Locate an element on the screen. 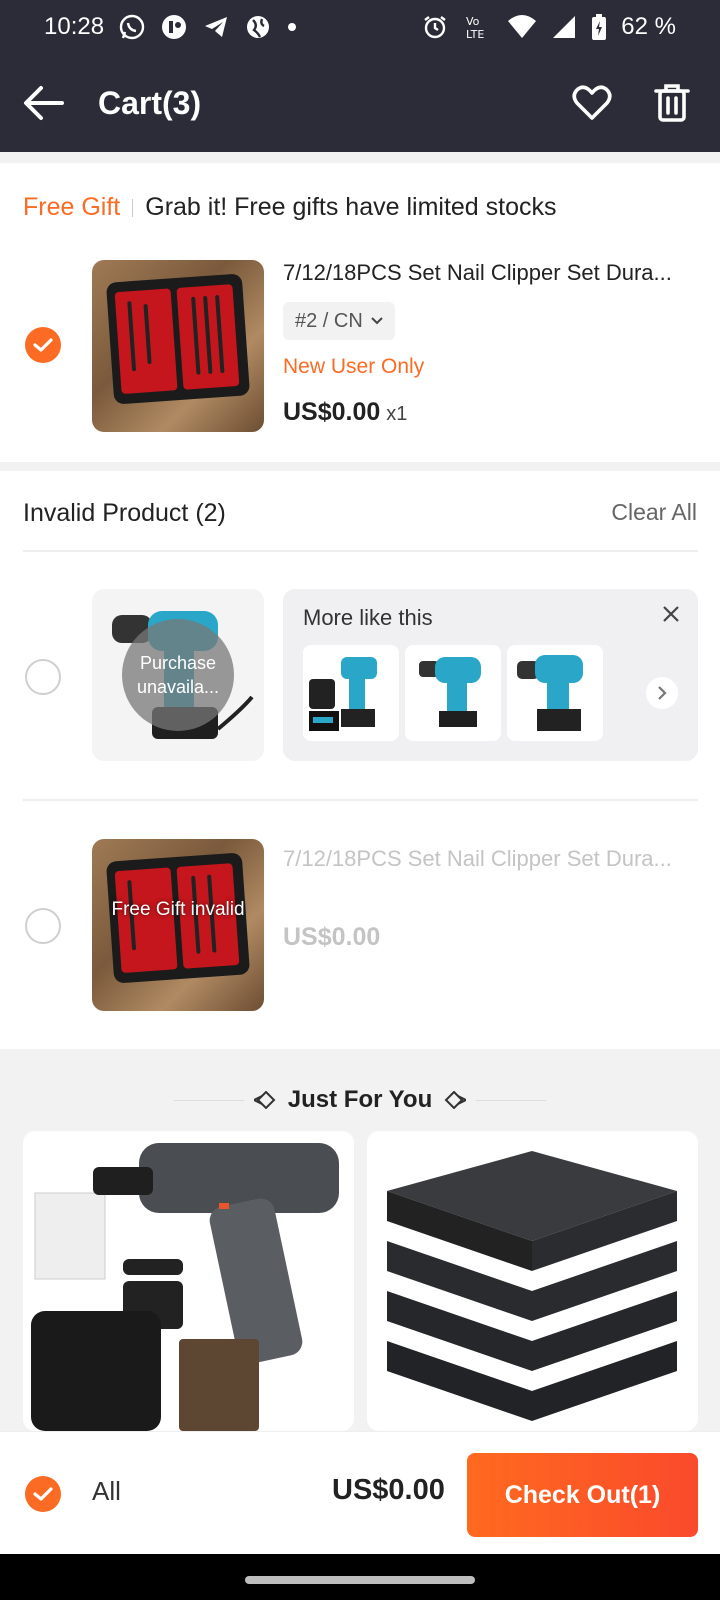 The width and height of the screenshot is (720, 1600). back-arrow-icon is located at coordinates (43, 103).